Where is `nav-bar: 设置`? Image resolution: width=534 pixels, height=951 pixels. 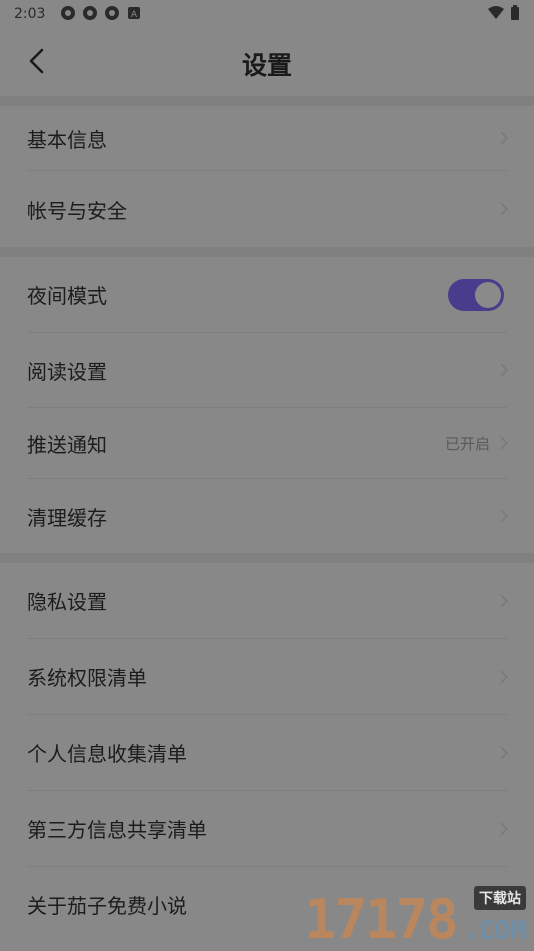
nav-bar: 设置 is located at coordinates (267, 62).